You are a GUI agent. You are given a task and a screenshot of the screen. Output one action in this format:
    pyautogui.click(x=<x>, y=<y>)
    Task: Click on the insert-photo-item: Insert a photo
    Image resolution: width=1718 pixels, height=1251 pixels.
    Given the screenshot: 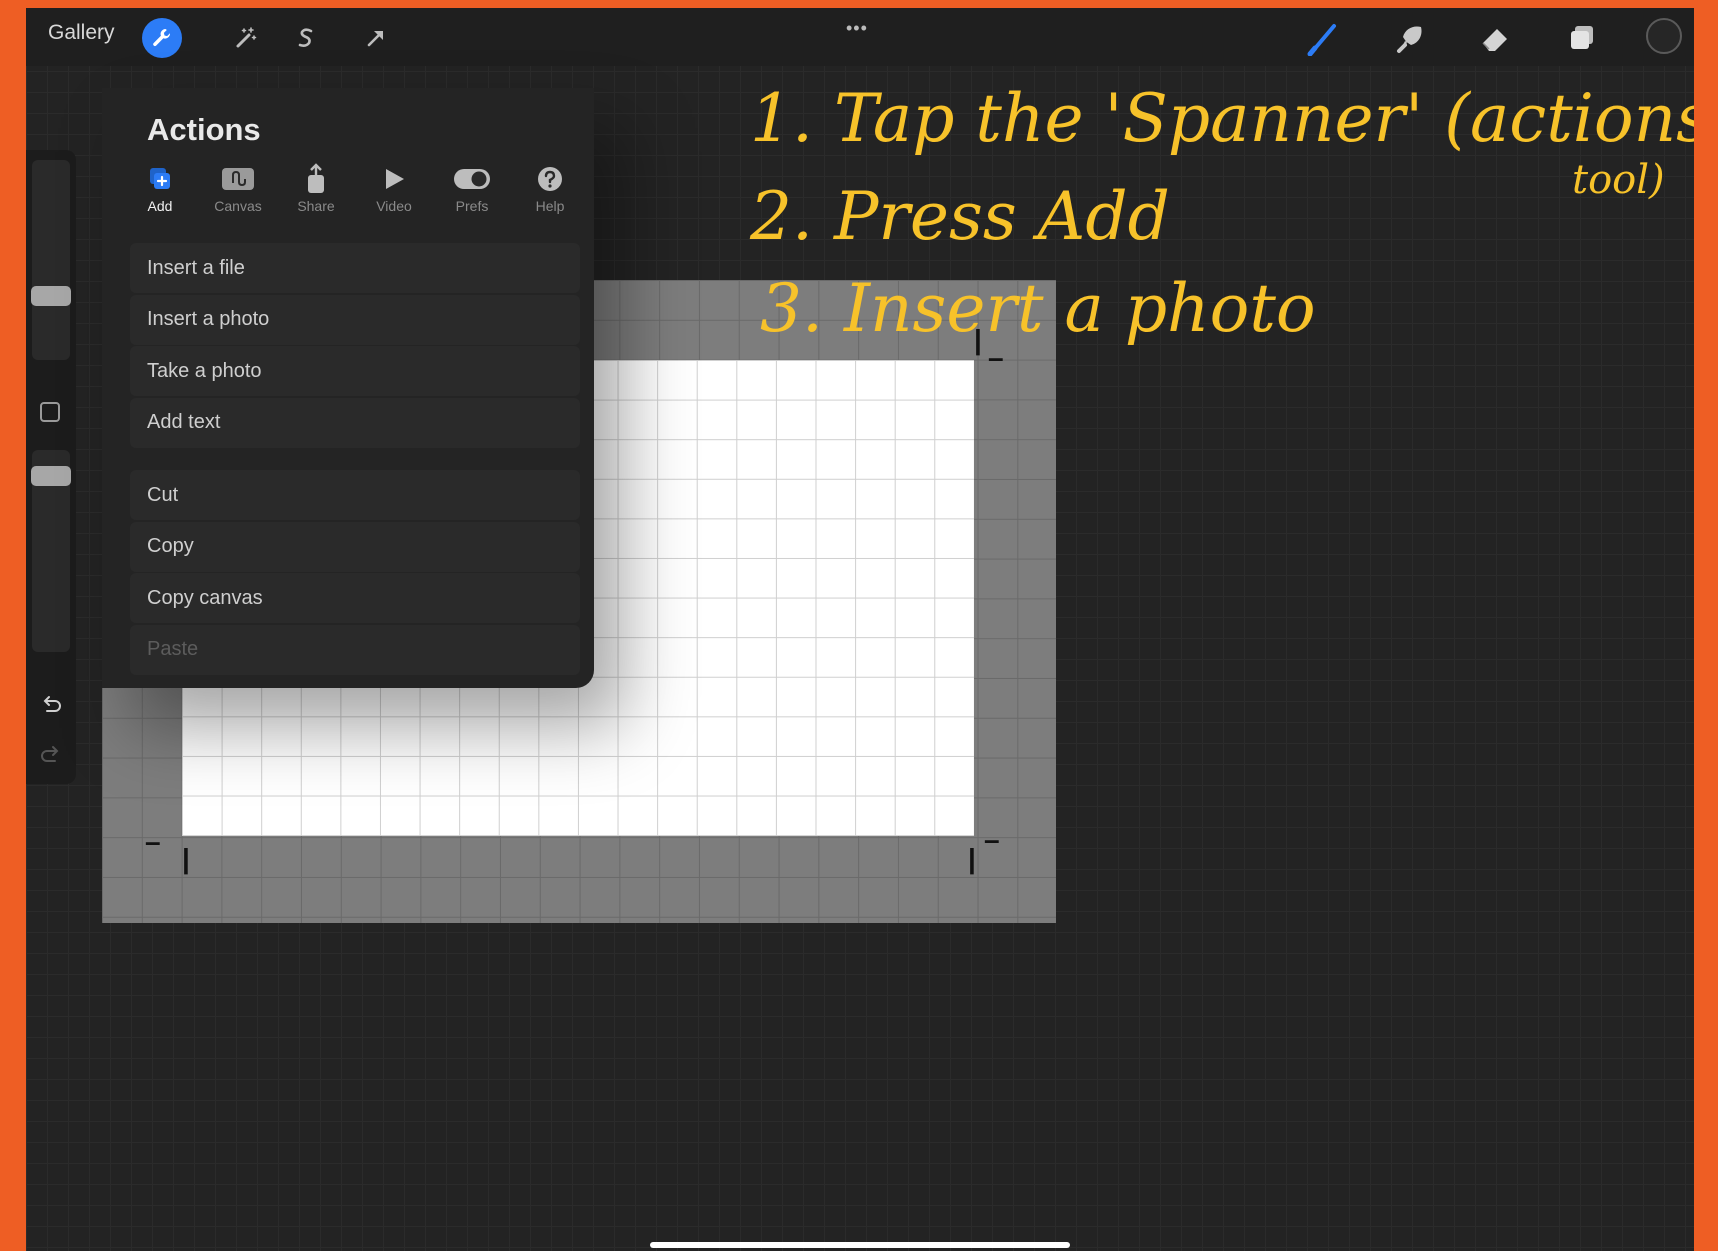 What is the action you would take?
    pyautogui.click(x=355, y=319)
    